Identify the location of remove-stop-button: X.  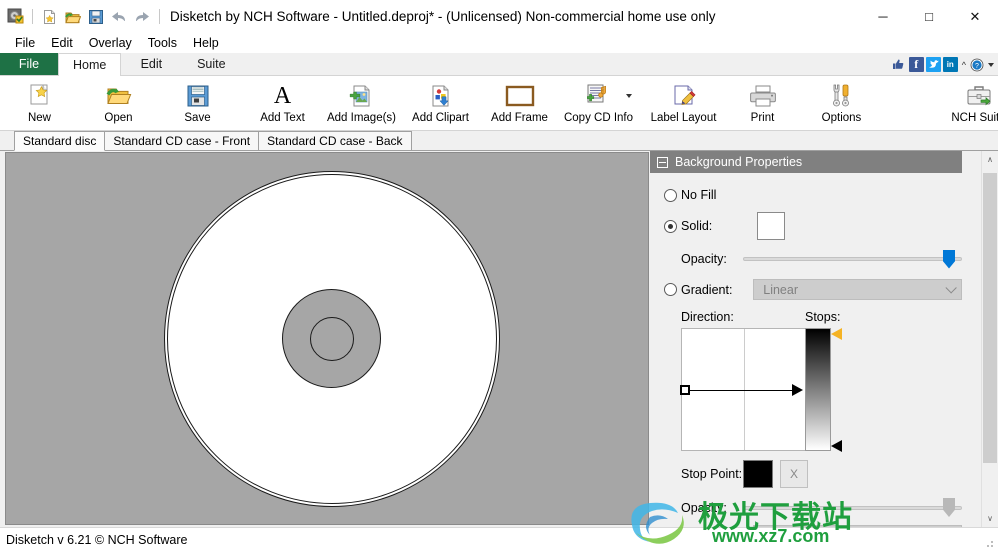
(794, 474).